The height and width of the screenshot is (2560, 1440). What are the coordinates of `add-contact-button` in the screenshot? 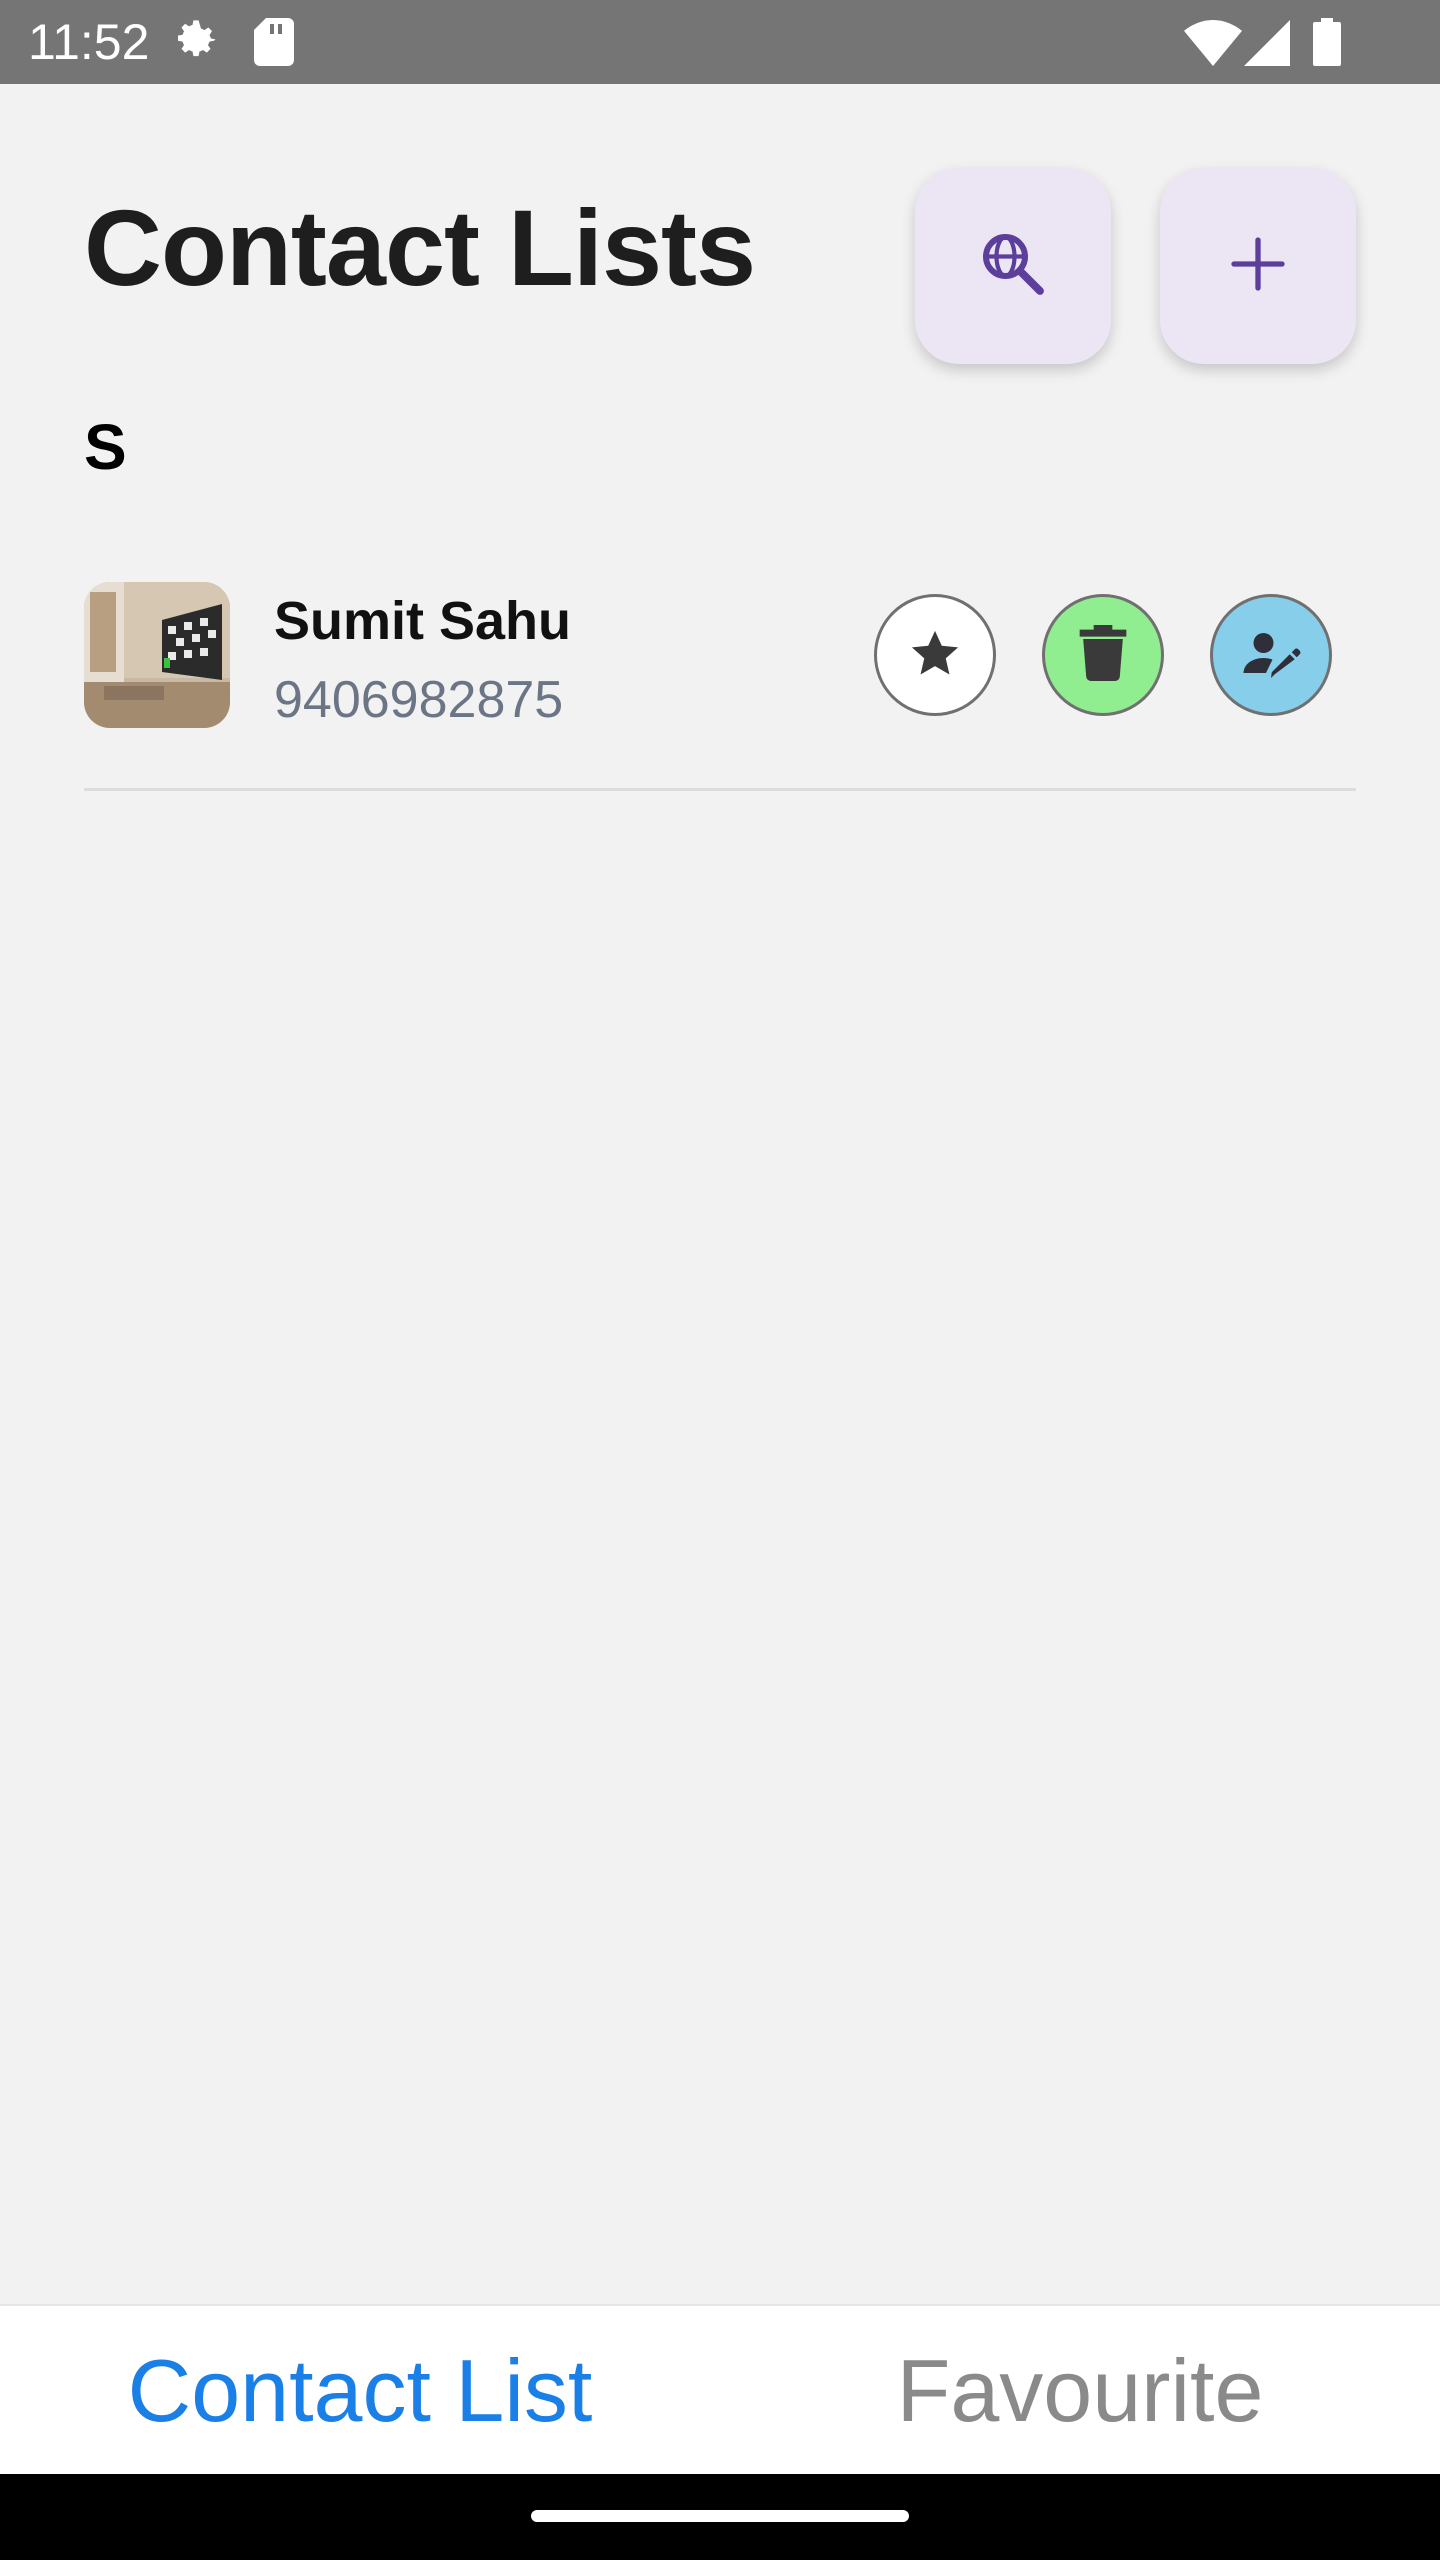 It's located at (1258, 266).